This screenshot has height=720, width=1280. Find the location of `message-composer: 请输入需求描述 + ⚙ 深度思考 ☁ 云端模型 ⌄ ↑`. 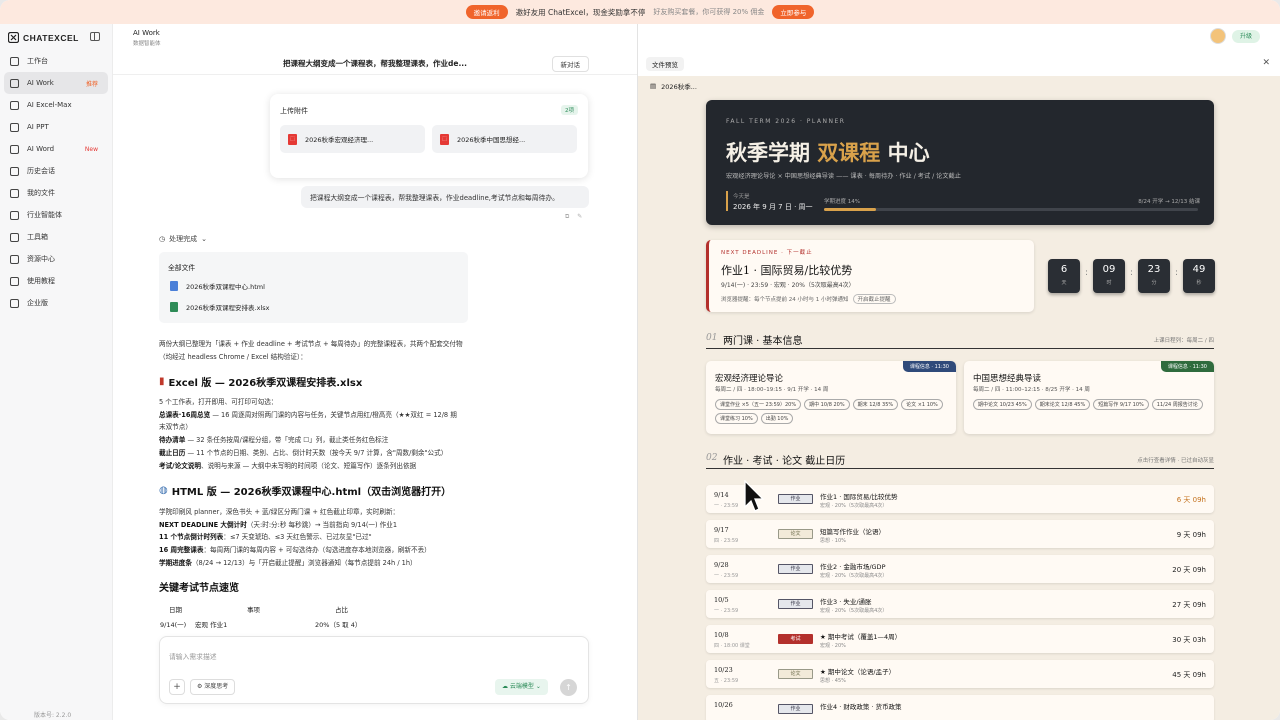

message-composer: 请输入需求描述 + ⚙ 深度思考 ☁ 云端模型 ⌄ ↑ is located at coordinates (374, 670).